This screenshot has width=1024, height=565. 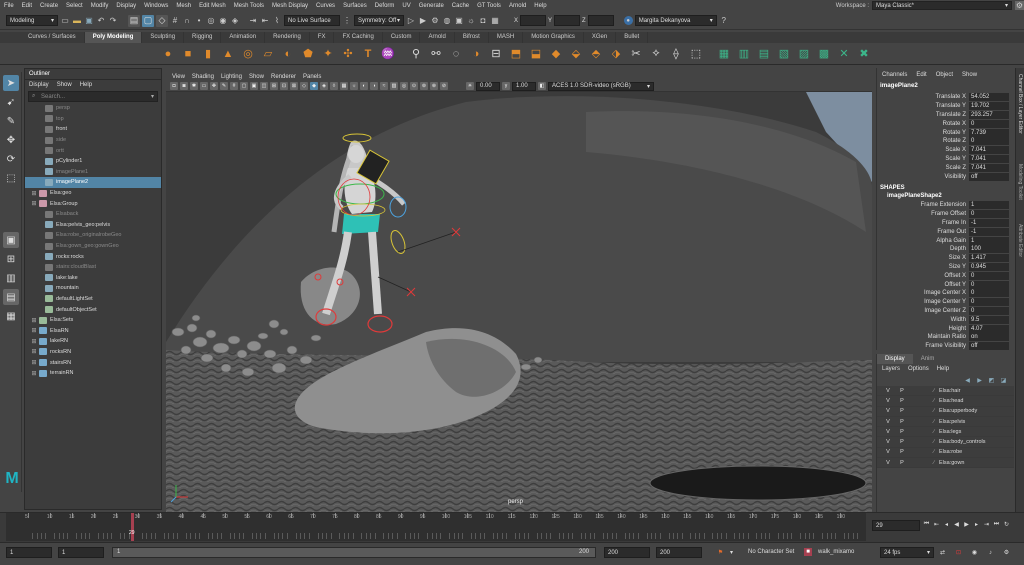 What do you see at coordinates (27, 6) in the screenshot?
I see `menu-edit: Edit` at bounding box center [27, 6].